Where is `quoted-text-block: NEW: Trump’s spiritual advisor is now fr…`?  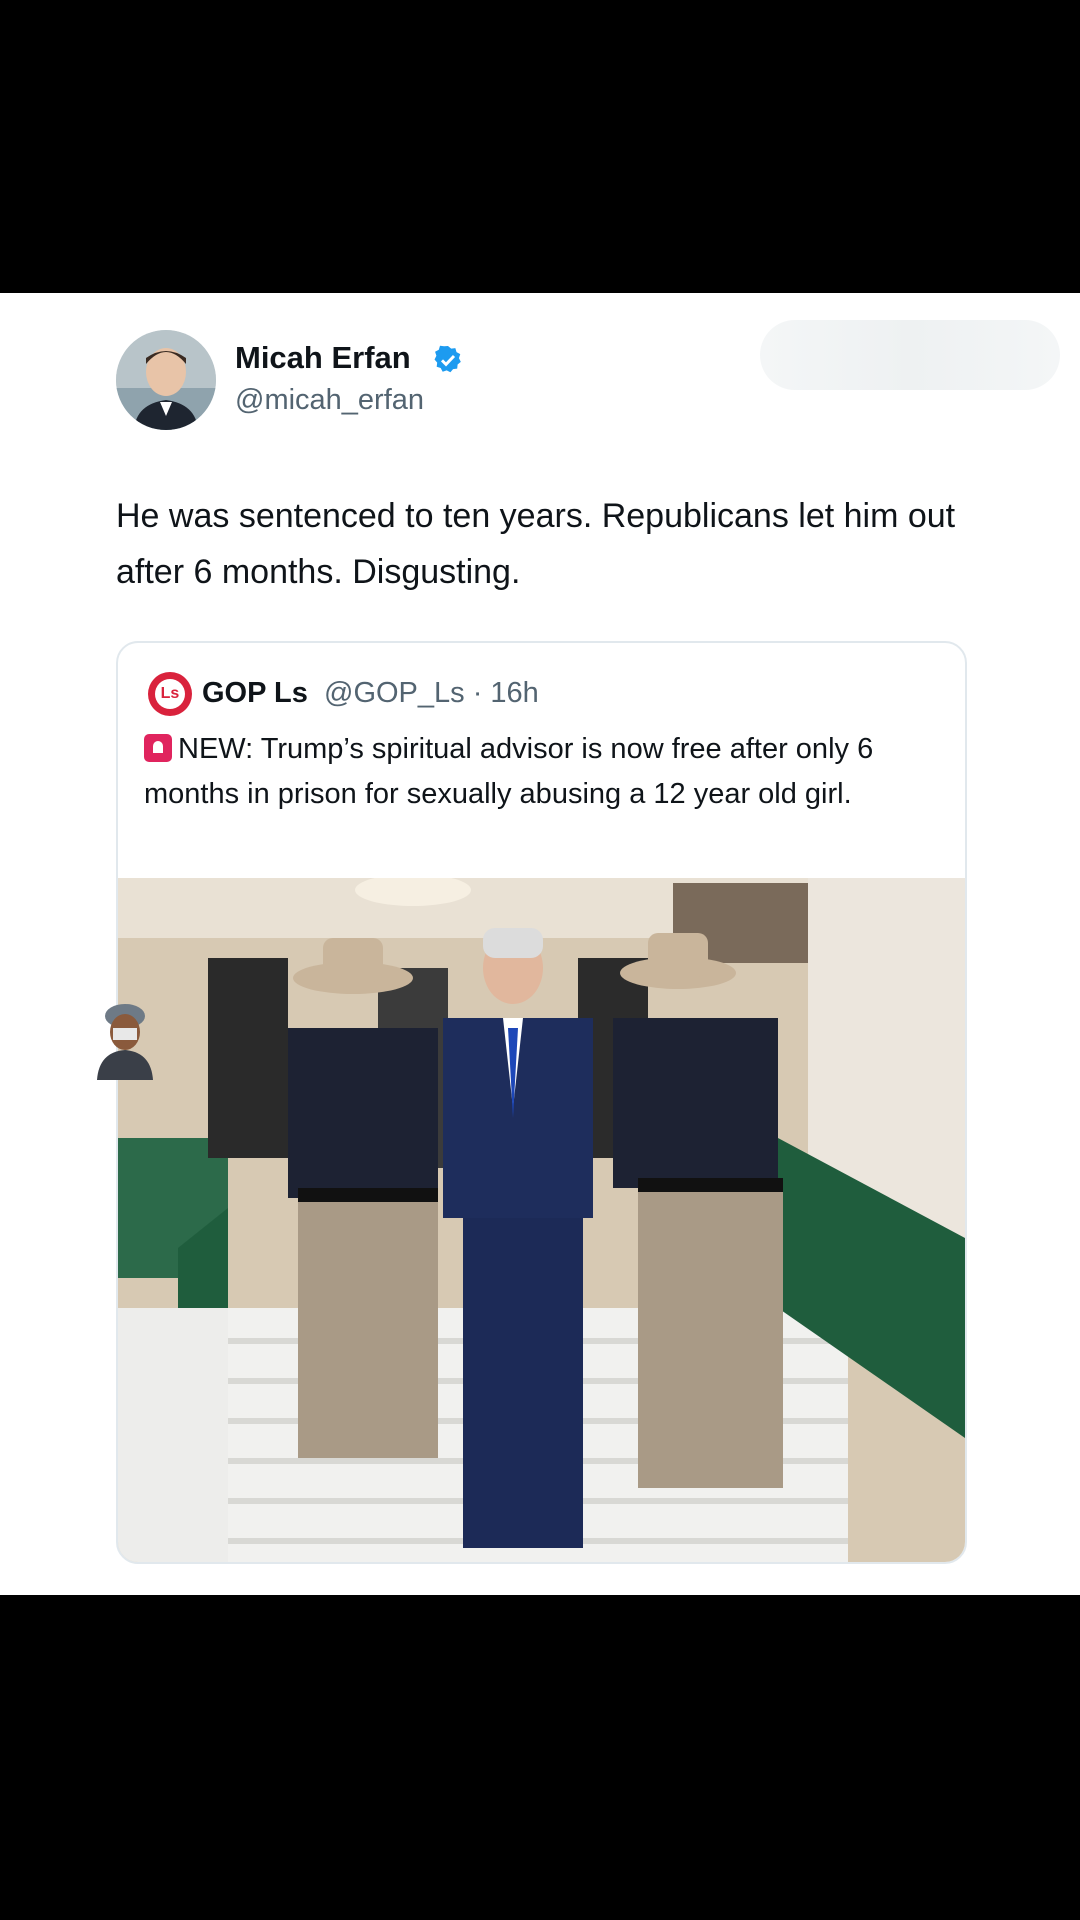 quoted-text-block: NEW: Trump’s spiritual advisor is now fr… is located at coordinates (539, 772).